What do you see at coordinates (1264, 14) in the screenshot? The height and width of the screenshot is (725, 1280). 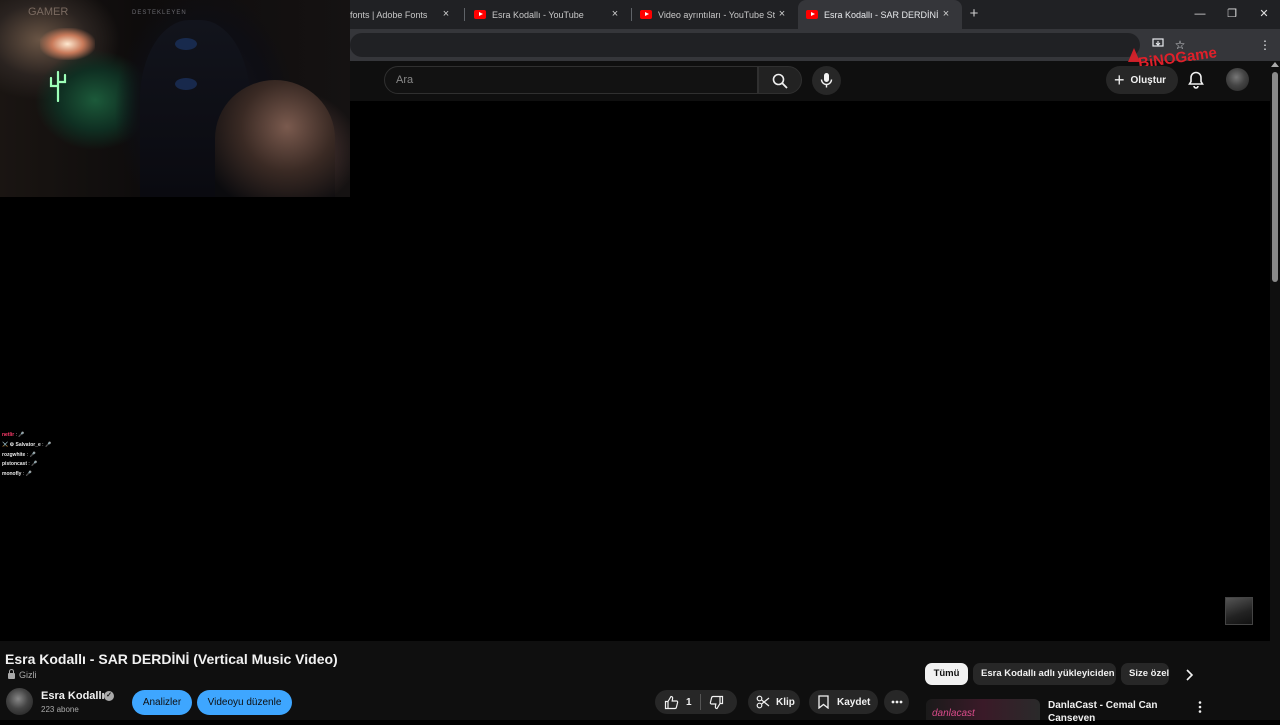 I see `window-close-button: ✕` at bounding box center [1264, 14].